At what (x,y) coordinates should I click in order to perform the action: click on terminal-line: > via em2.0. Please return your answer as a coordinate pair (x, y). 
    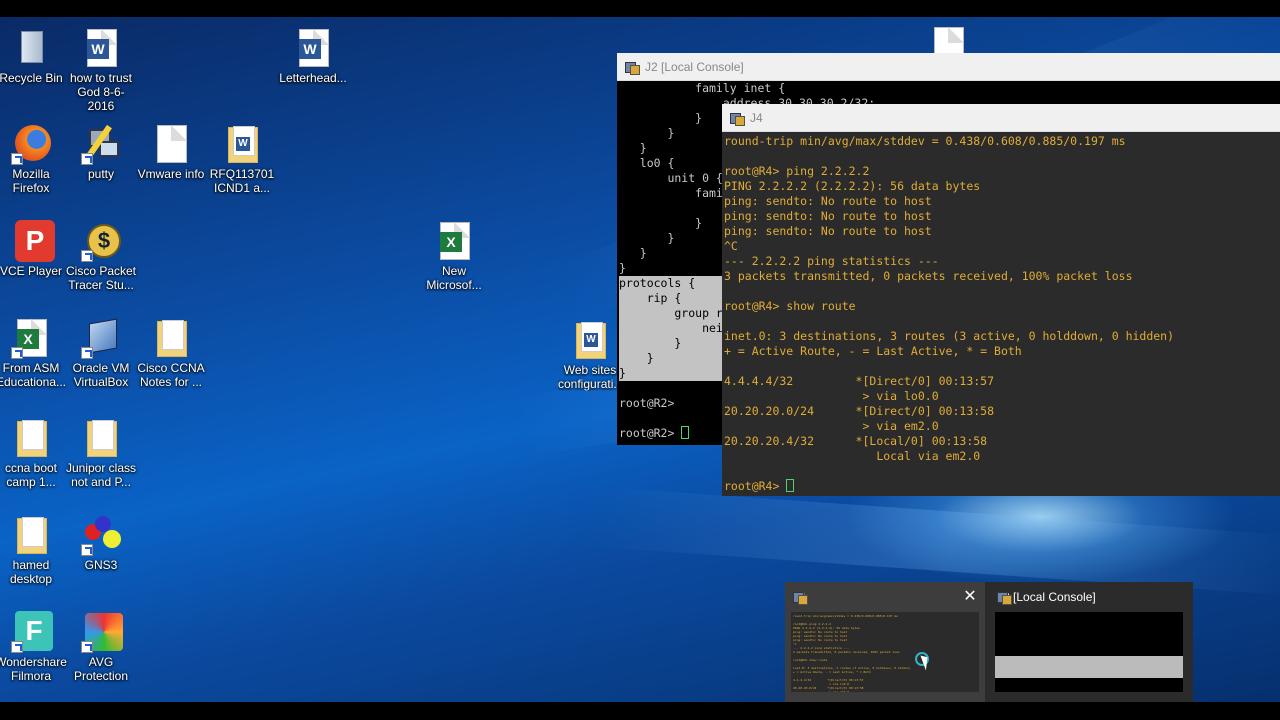
    Looking at the image, I should click on (831, 426).